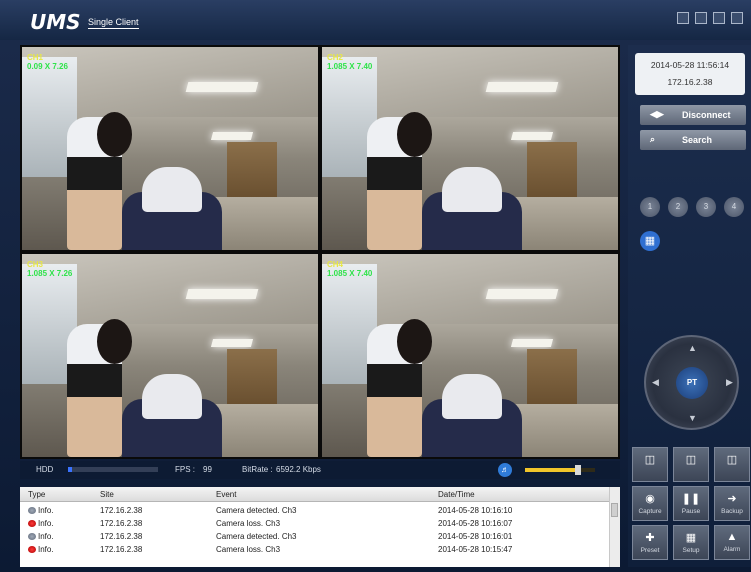  I want to click on speaker-icon: ♬, so click(505, 470).